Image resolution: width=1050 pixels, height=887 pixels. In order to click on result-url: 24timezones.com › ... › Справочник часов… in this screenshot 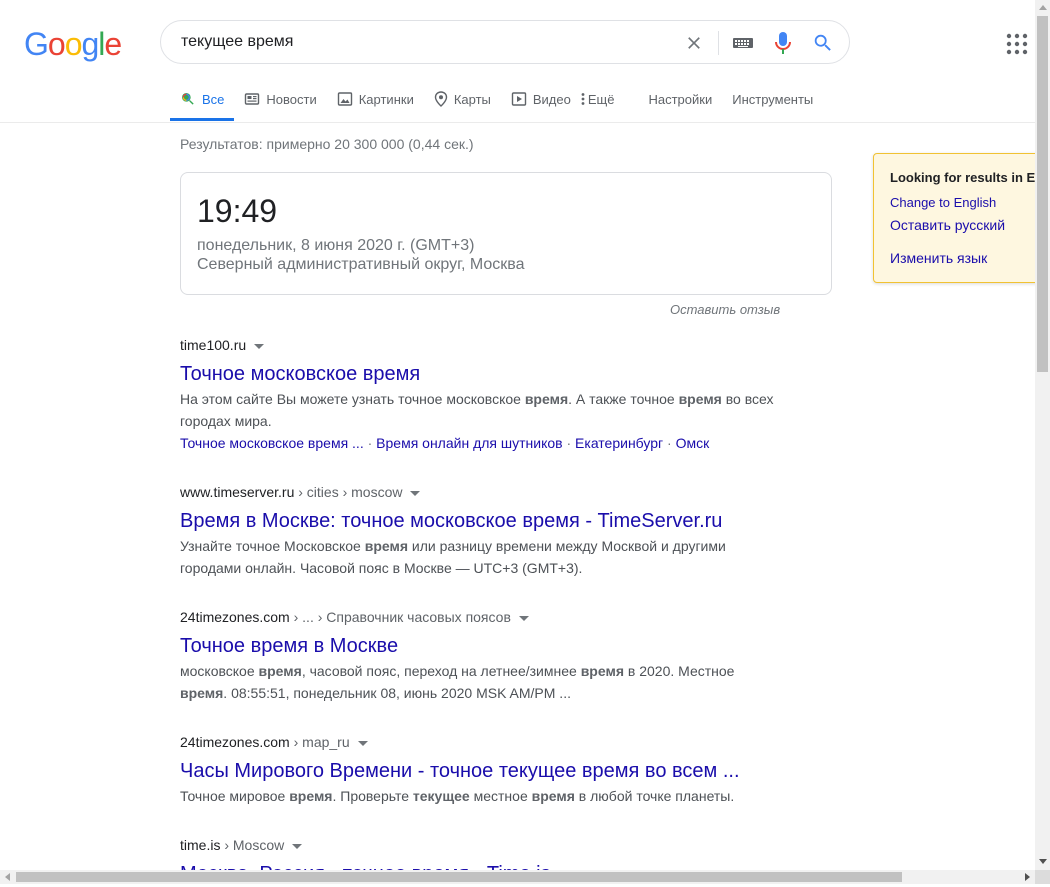, I will do `click(480, 617)`.